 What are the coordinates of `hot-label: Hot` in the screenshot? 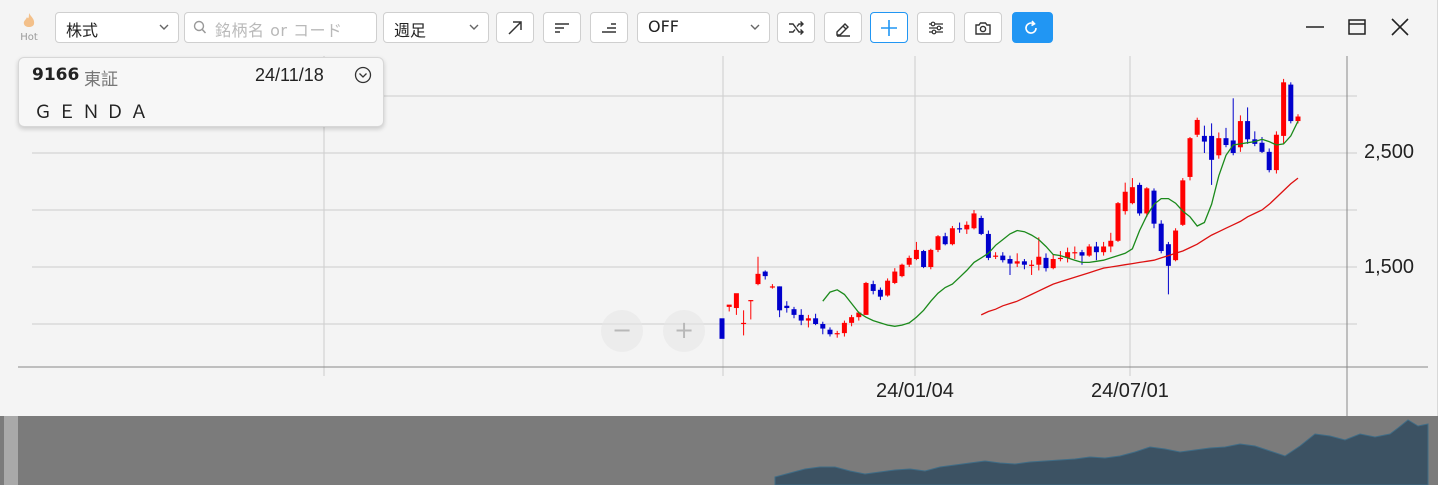 It's located at (29, 37).